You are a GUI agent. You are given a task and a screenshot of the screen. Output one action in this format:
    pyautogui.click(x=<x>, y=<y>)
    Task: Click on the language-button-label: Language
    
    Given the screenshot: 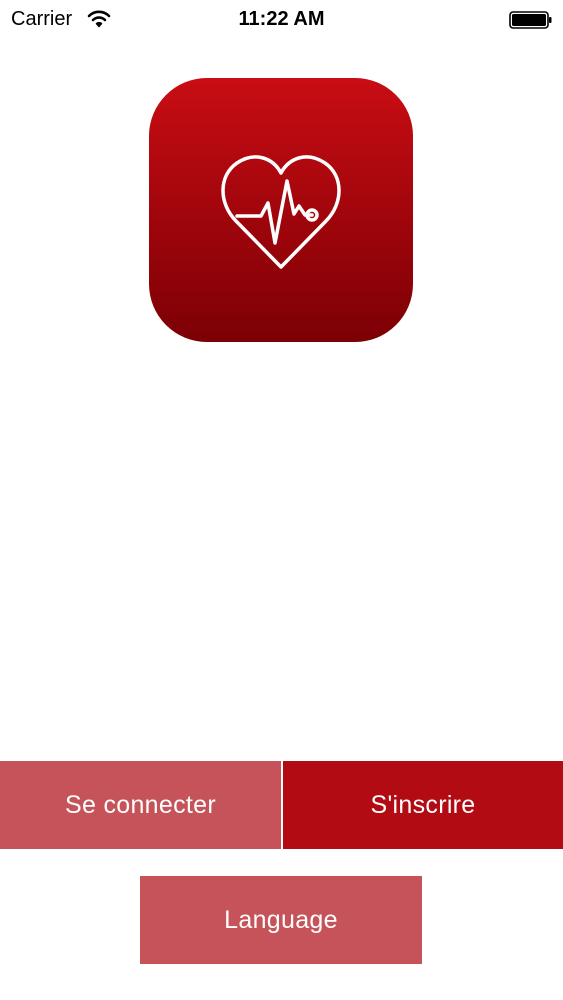 What is the action you would take?
    pyautogui.click(x=281, y=919)
    